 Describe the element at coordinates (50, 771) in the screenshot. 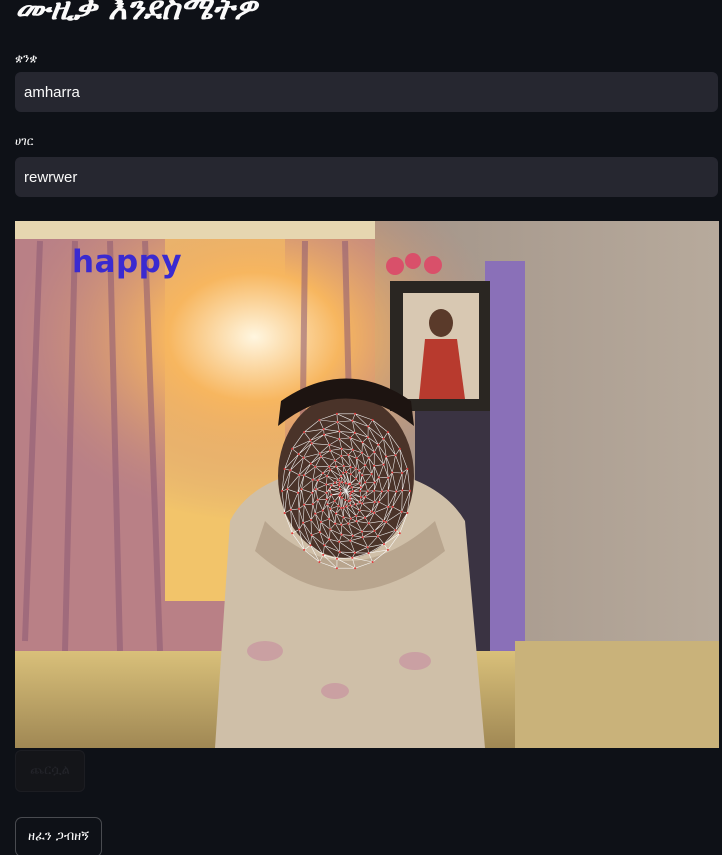

I see `stop-webcam-button: ጨርሷል` at that location.